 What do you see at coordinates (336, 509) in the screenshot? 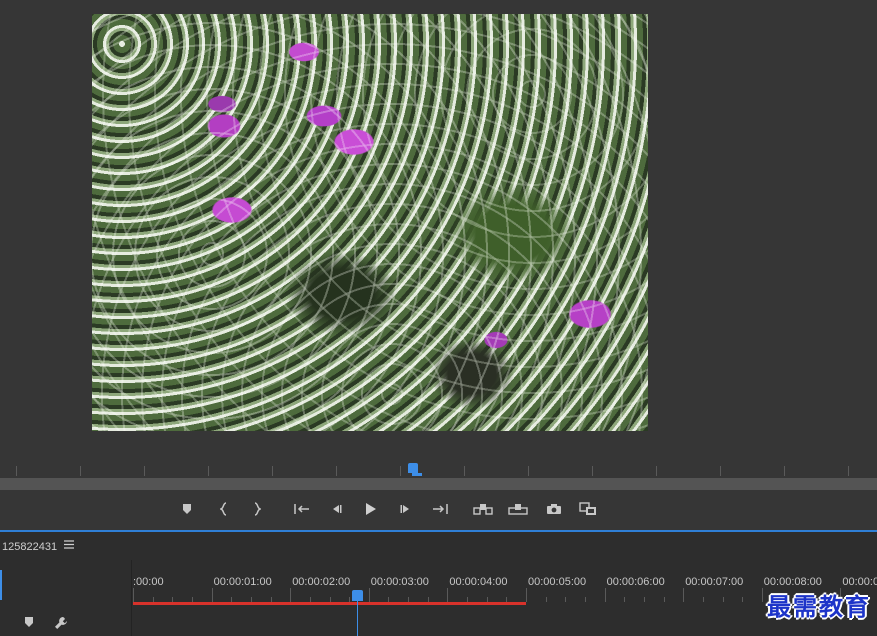
I see `step-back-icon` at bounding box center [336, 509].